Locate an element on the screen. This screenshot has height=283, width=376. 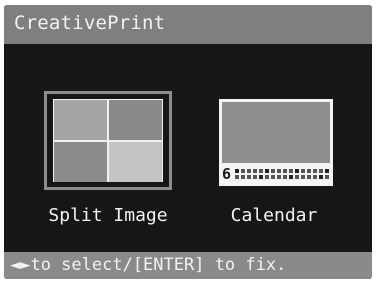
calendar-thumbnail: 6 is located at coordinates (276, 142).